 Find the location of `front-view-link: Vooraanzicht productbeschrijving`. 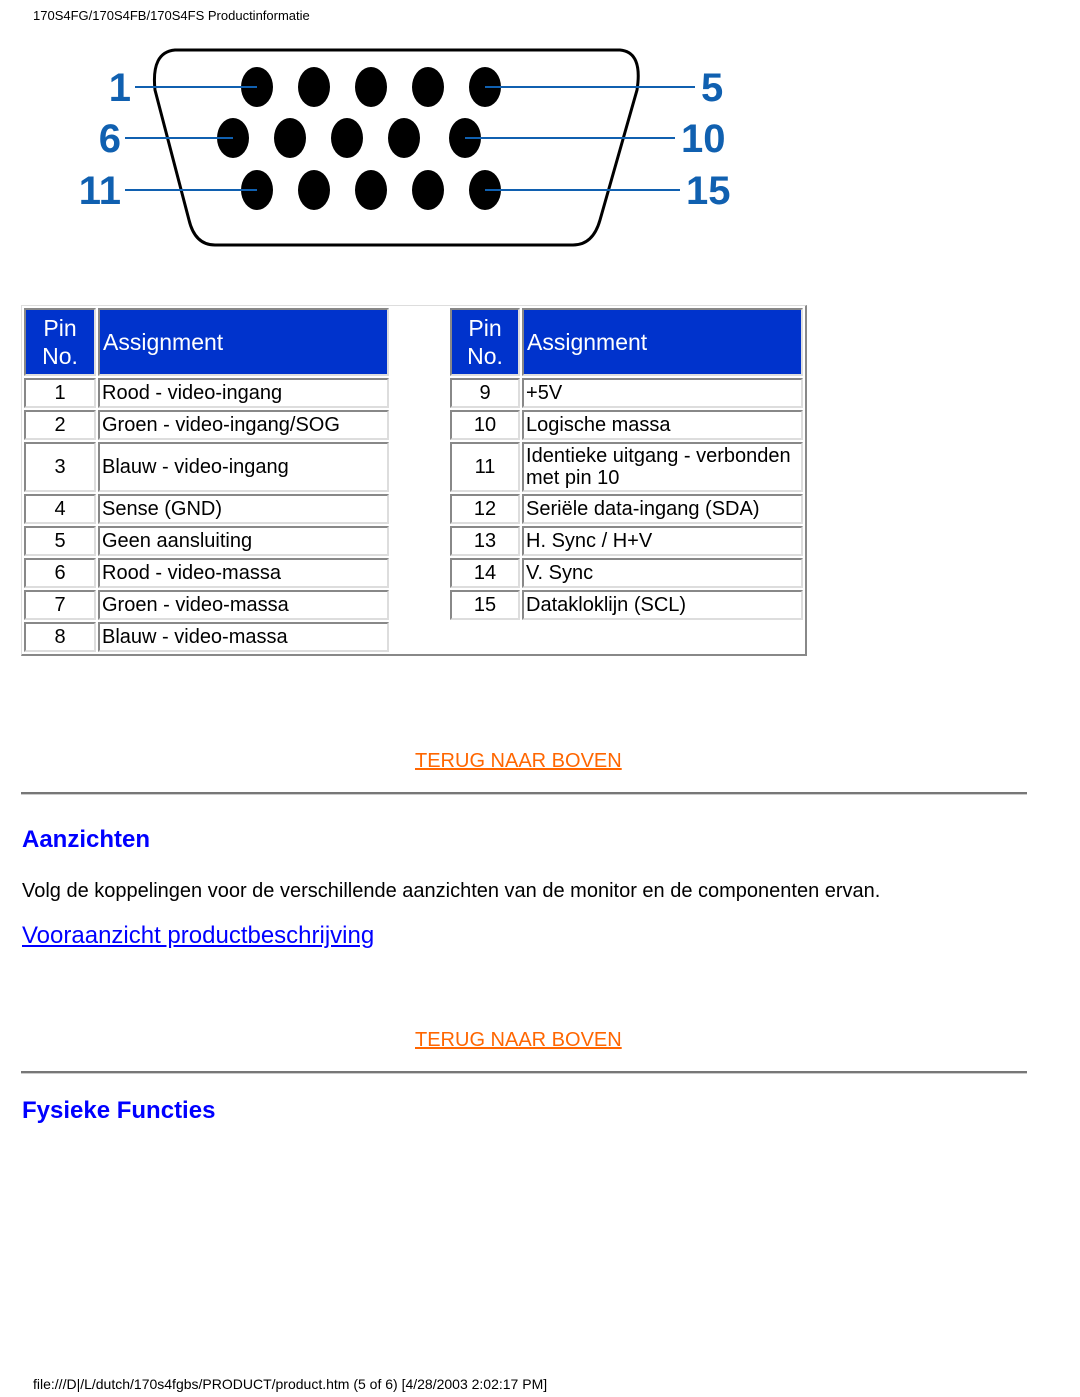

front-view-link: Vooraanzicht productbeschrijving is located at coordinates (198, 936).